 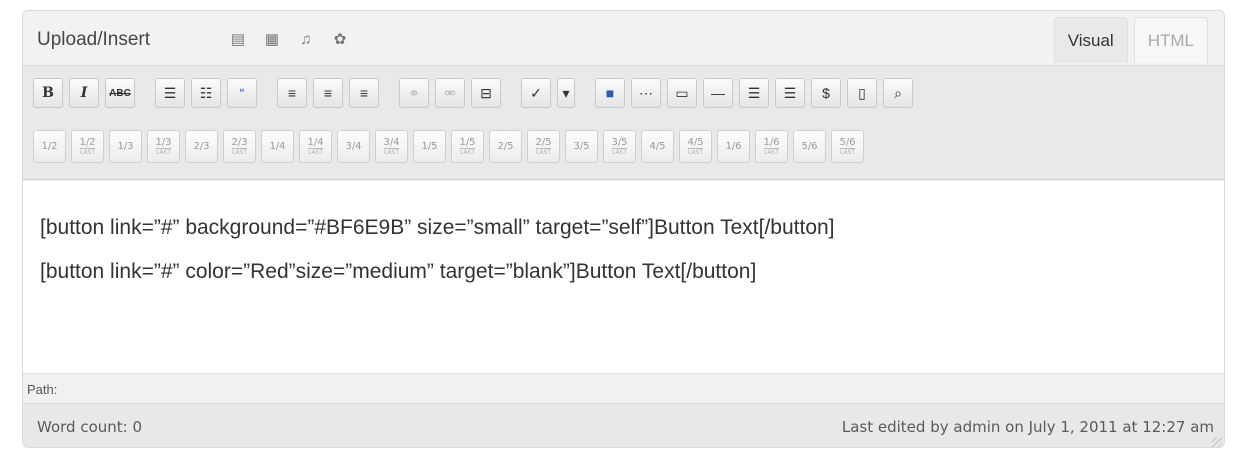 What do you see at coordinates (42, 389) in the screenshot?
I see `path-label: Path:` at bounding box center [42, 389].